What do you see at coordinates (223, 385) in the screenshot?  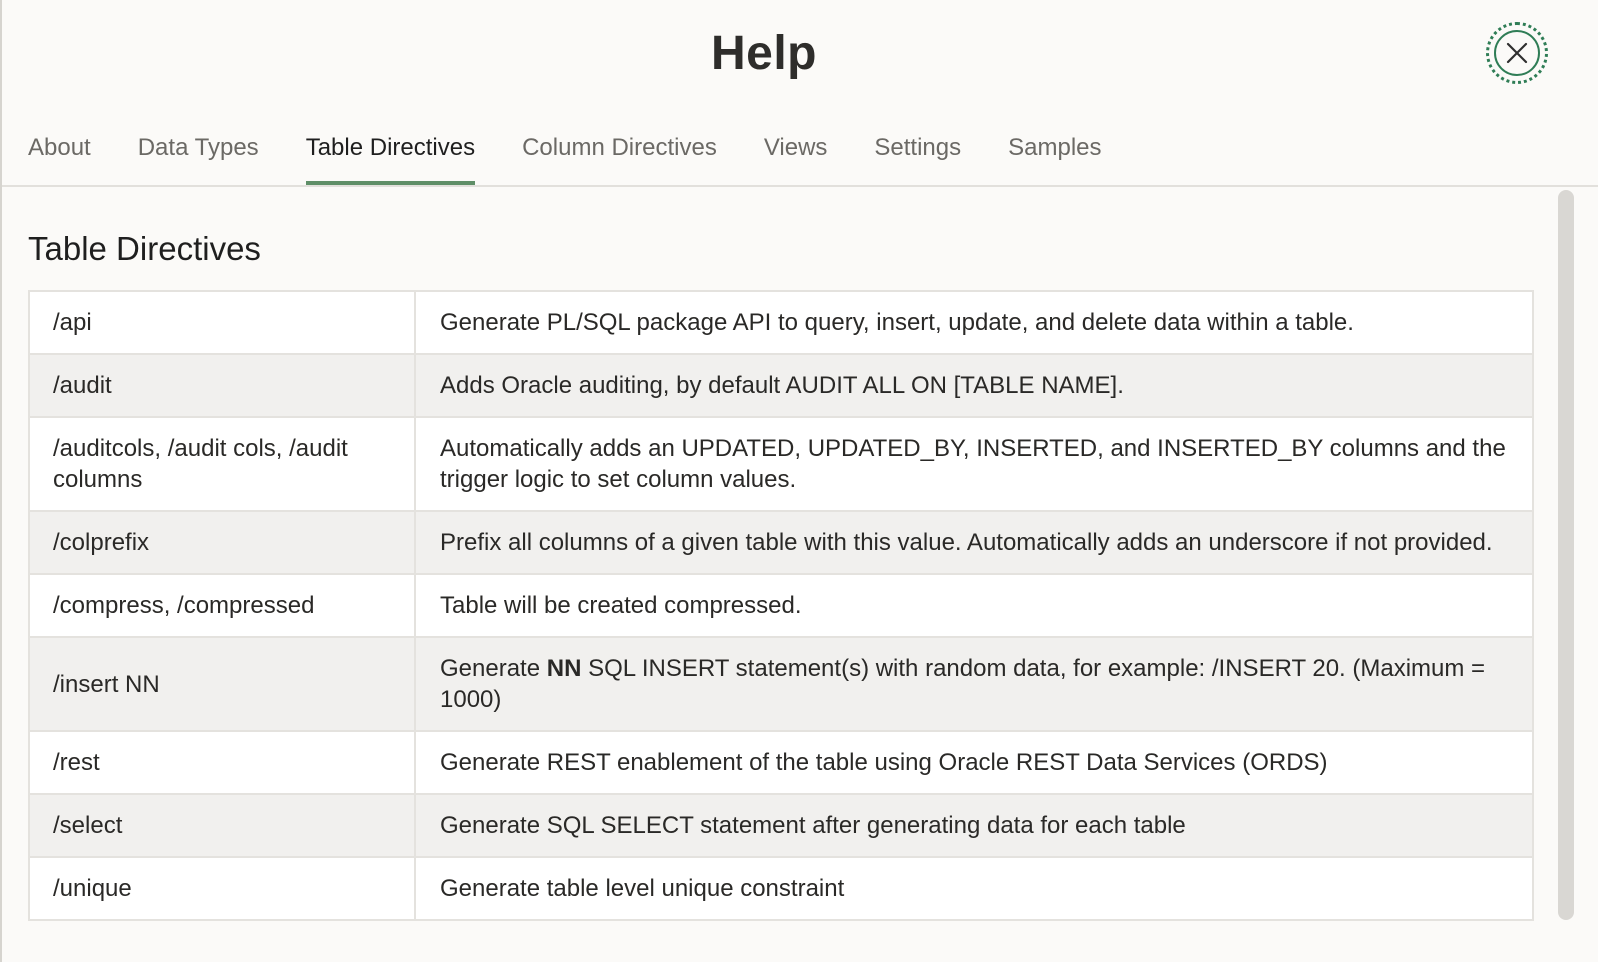 I see `directive-name: /audit` at bounding box center [223, 385].